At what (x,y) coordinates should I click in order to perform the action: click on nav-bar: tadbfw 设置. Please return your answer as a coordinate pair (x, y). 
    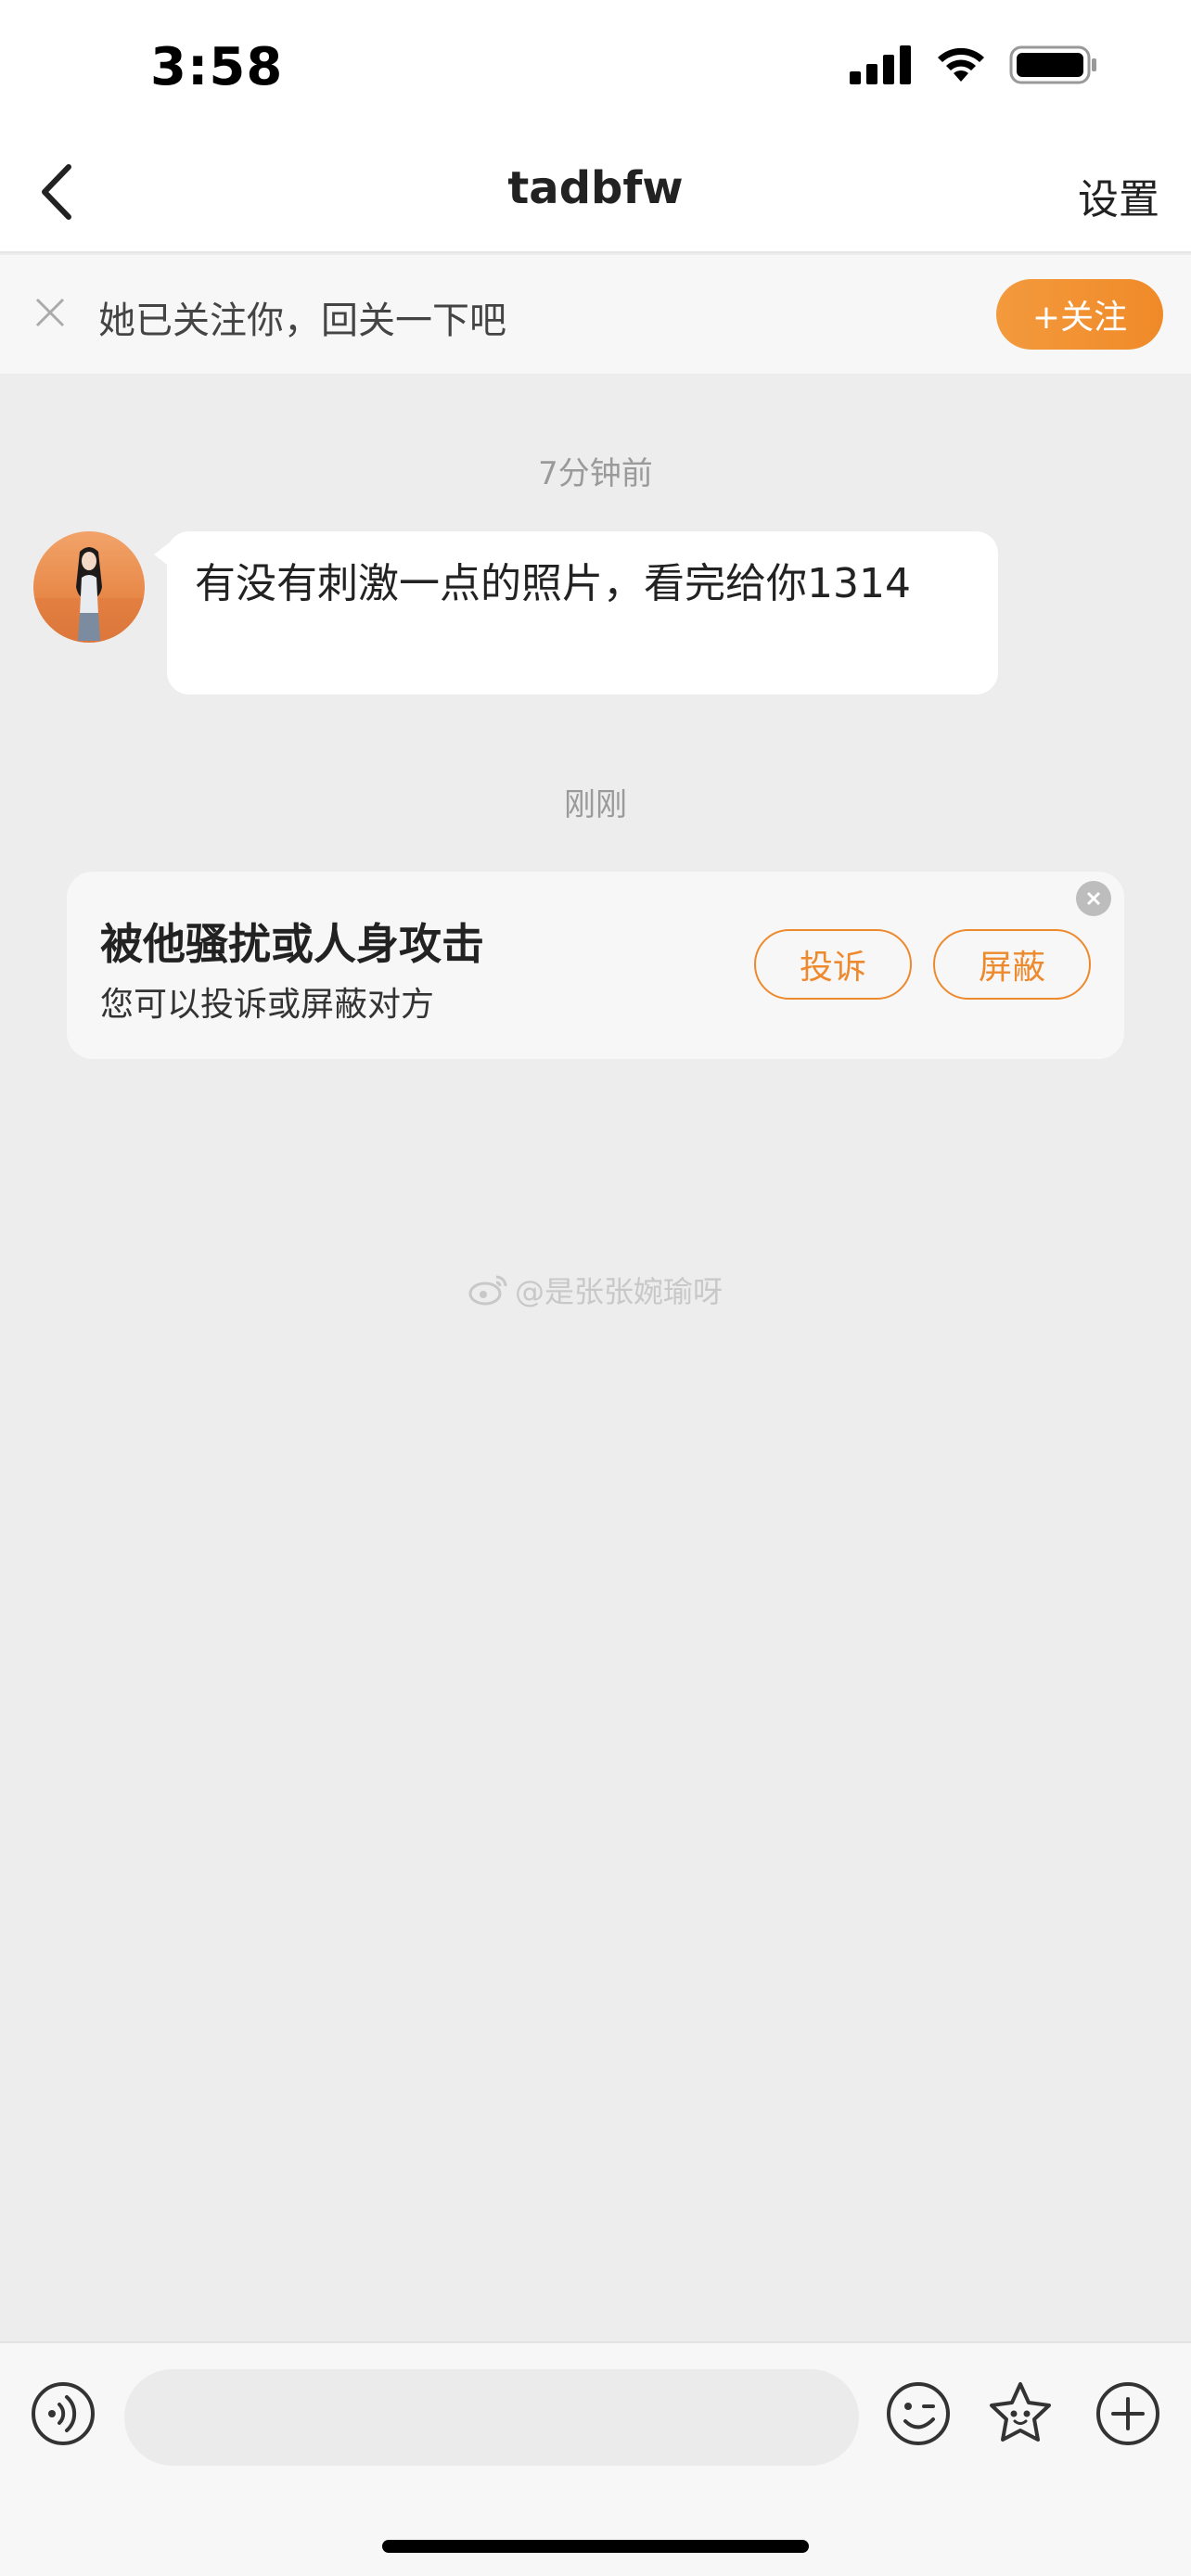
    Looking at the image, I should click on (595, 193).